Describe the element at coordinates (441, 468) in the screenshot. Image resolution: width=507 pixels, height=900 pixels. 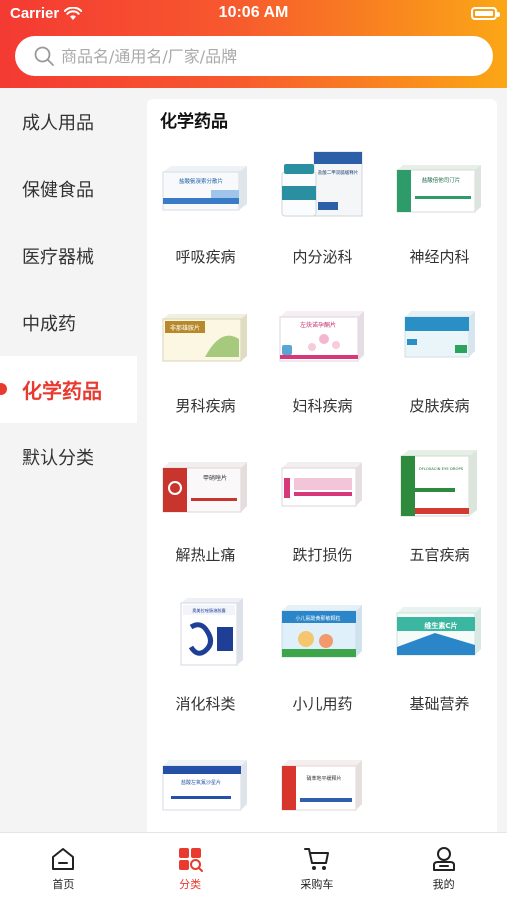
I see `box-text: OFLOXACIN EYE DROPS` at that location.